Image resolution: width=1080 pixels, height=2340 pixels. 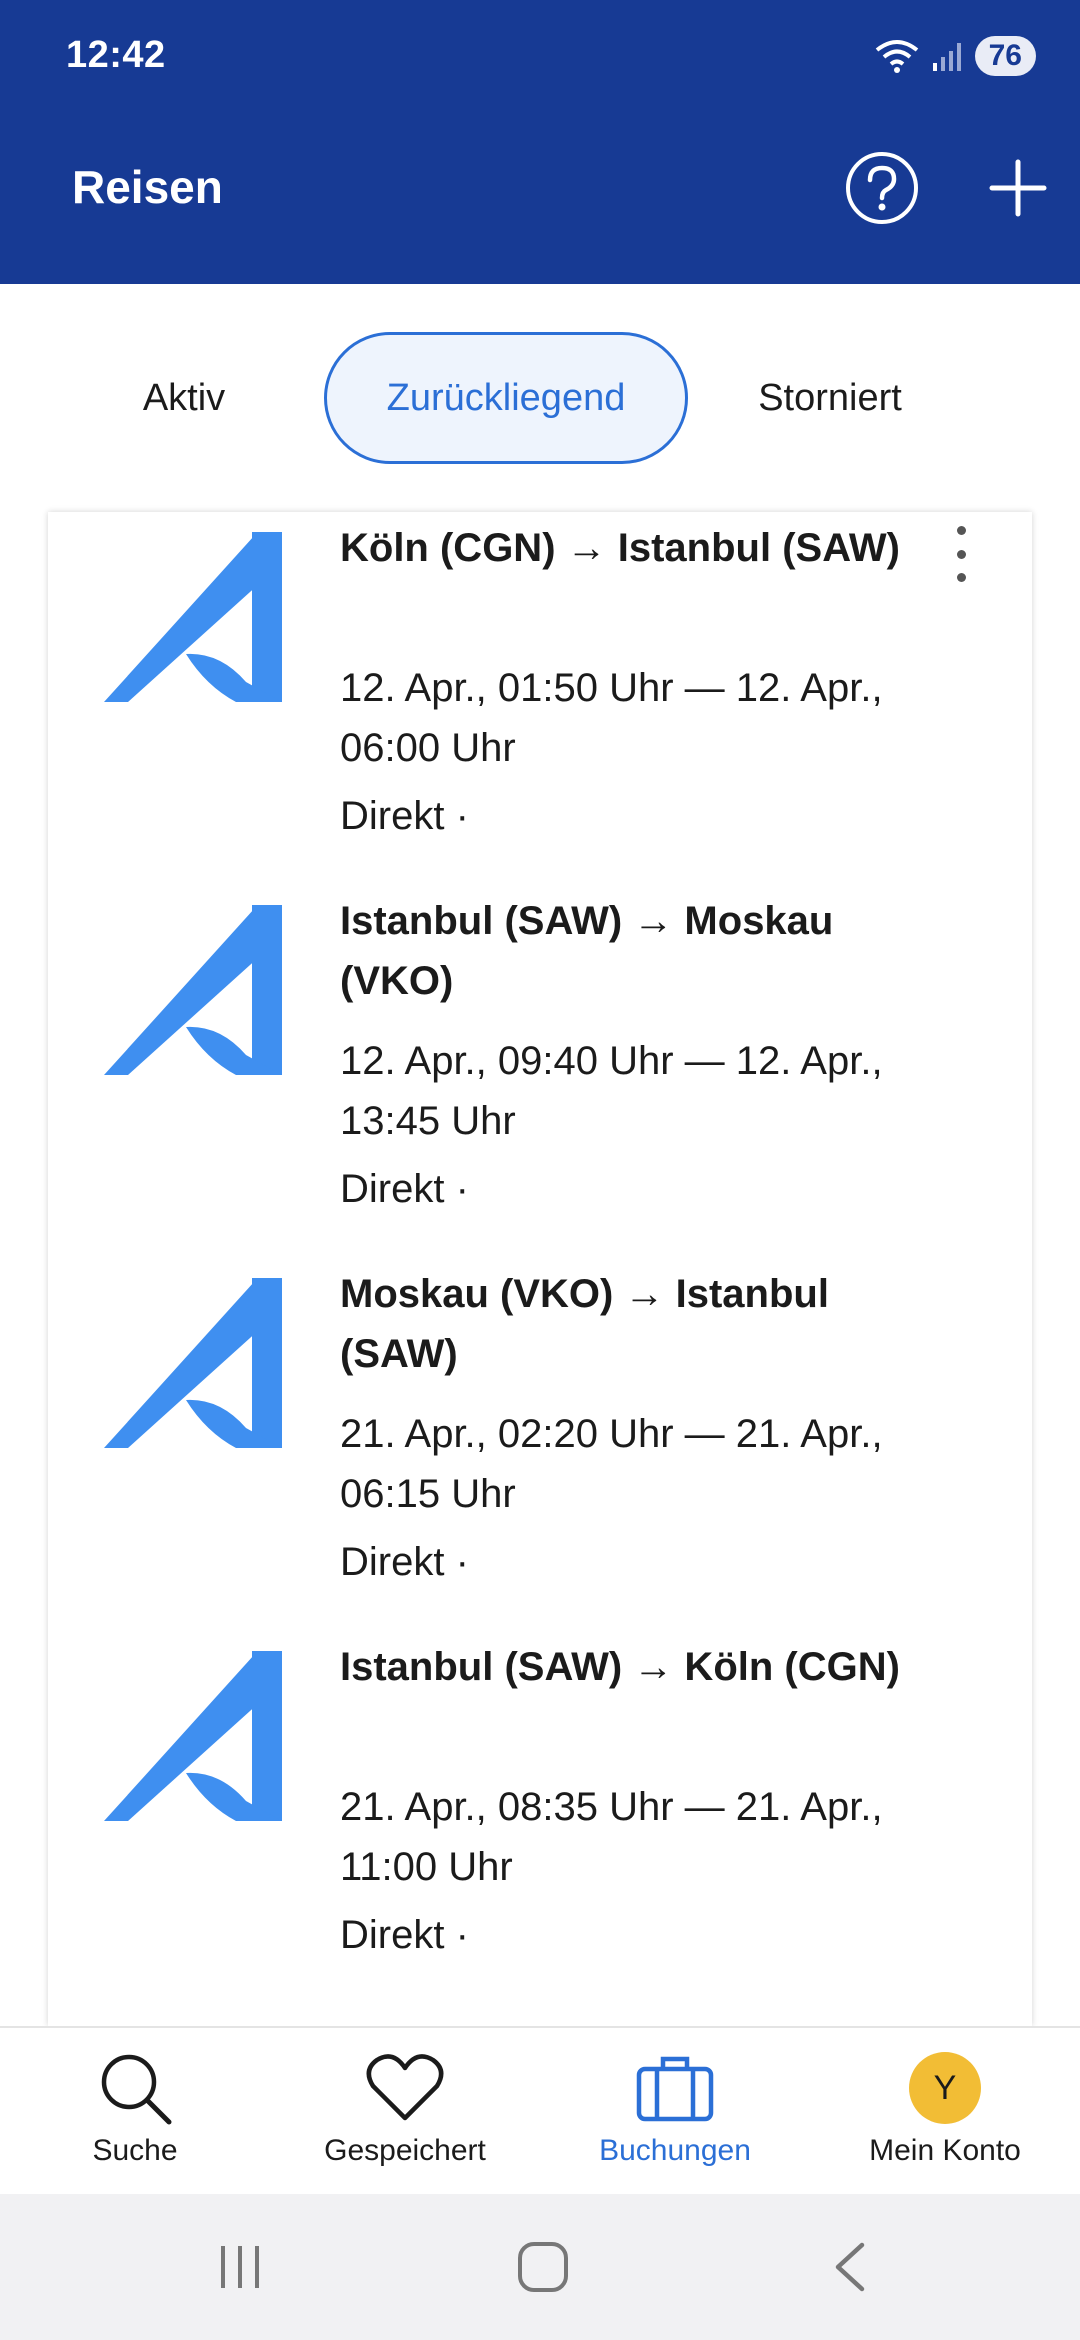 I want to click on nav-search: Suche, so click(x=135, y=2112).